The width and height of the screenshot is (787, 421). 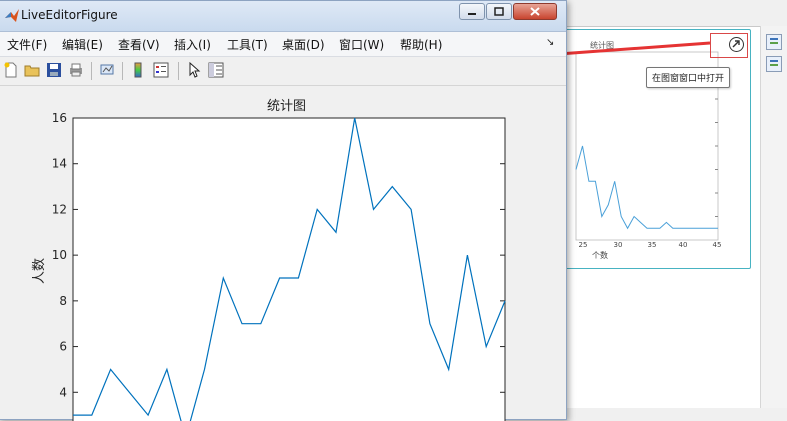 What do you see at coordinates (161, 70) in the screenshot?
I see `legend-icon` at bounding box center [161, 70].